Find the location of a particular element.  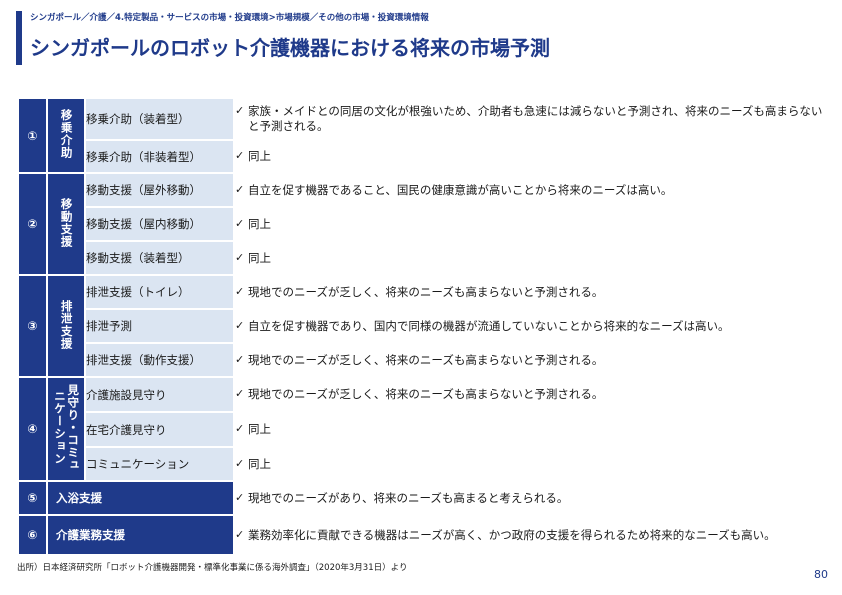

group-number-1: ① is located at coordinates (32, 135).